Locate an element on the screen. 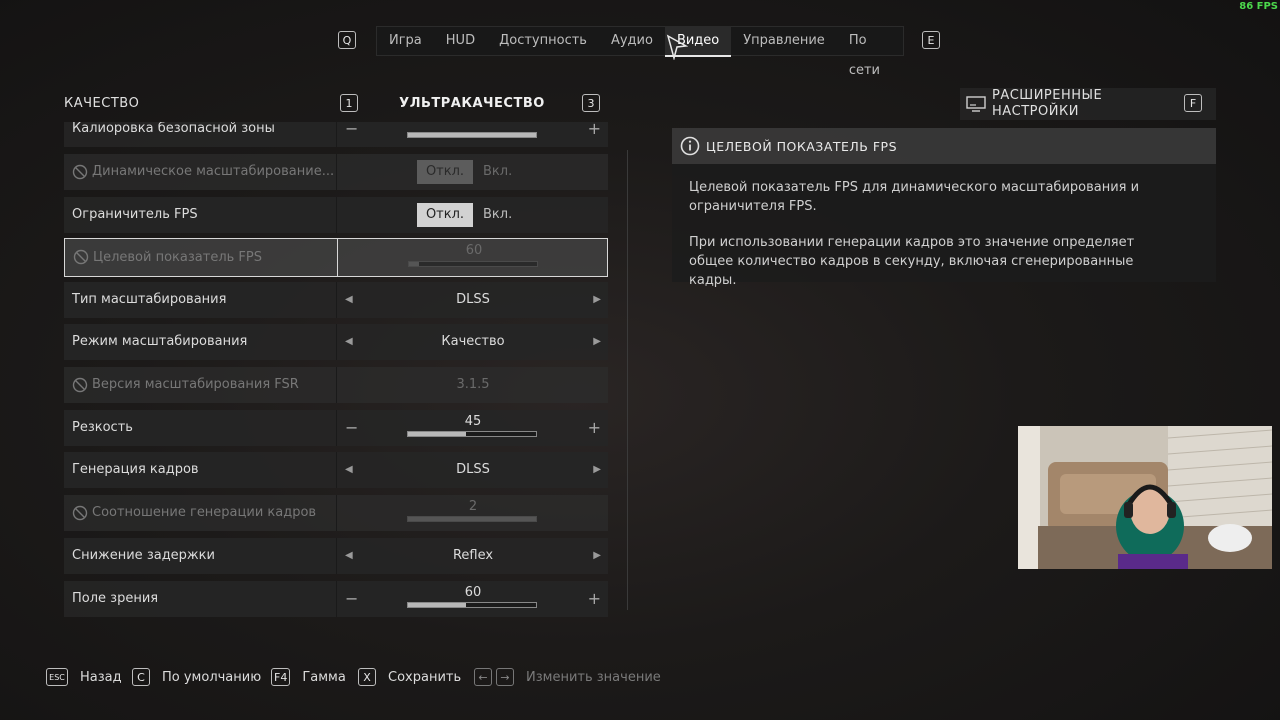 The image size is (1280, 720). setting-row-upscaling-mode: Режим масштабирования ◀ Качество ▶ is located at coordinates (336, 342).